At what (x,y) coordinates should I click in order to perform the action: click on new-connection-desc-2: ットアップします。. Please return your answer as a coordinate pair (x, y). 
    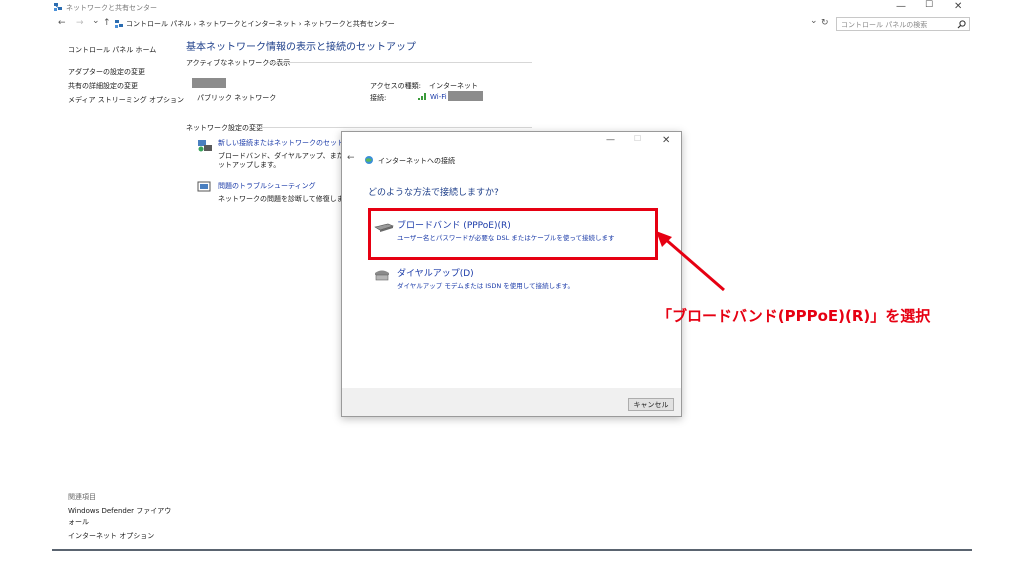
    Looking at the image, I should click on (249, 165).